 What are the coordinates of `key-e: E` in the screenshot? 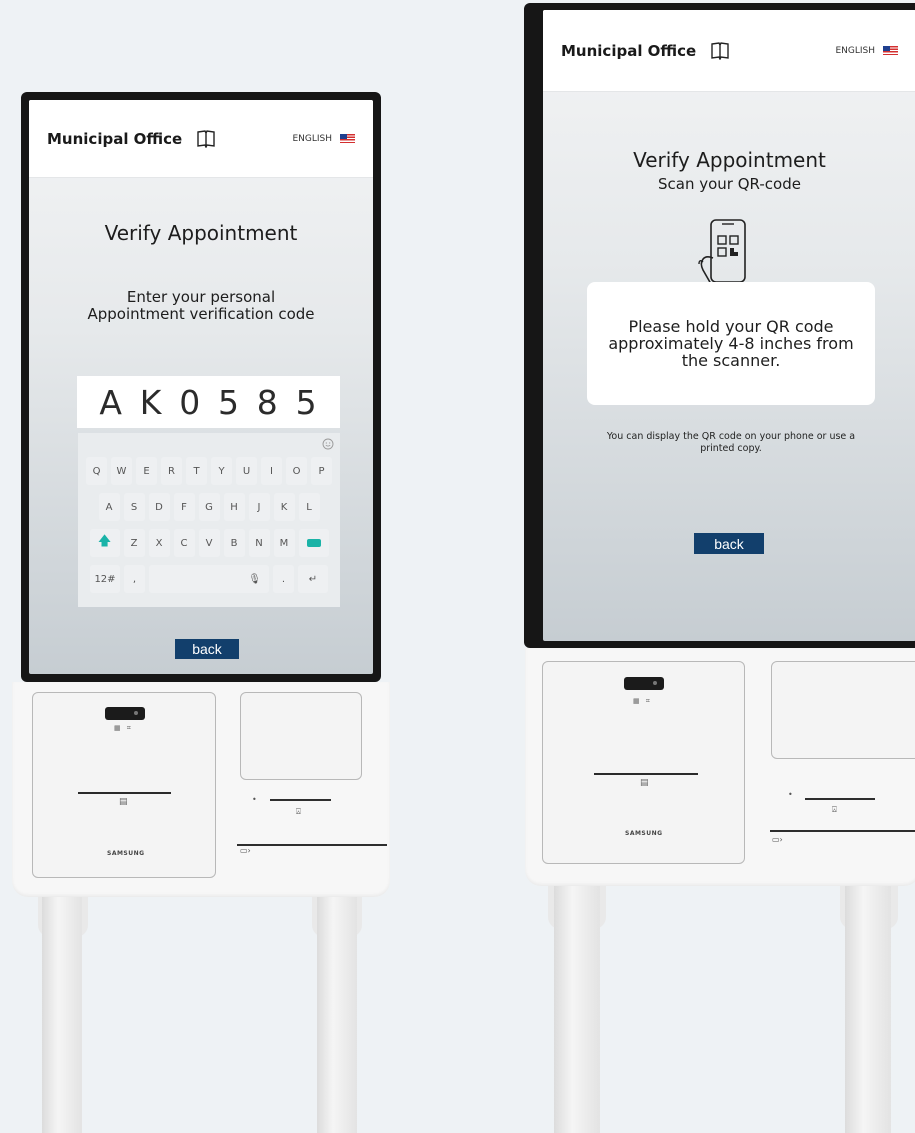 It's located at (146, 471).